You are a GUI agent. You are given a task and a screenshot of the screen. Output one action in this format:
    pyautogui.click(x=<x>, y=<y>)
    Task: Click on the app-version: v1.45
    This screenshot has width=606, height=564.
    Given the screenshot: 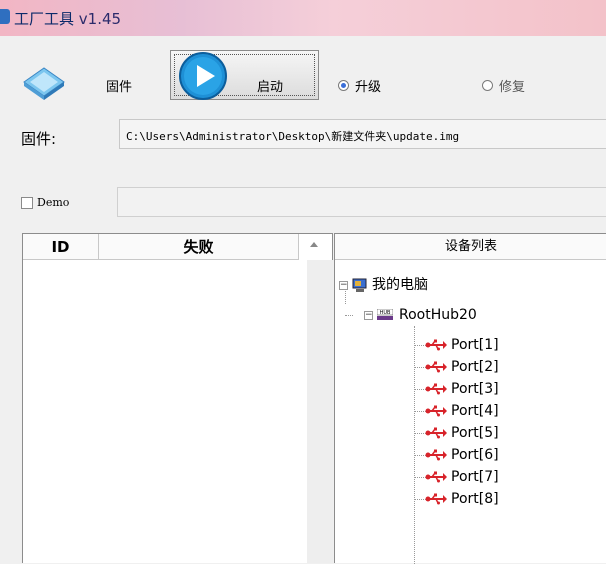 What is the action you would take?
    pyautogui.click(x=100, y=19)
    